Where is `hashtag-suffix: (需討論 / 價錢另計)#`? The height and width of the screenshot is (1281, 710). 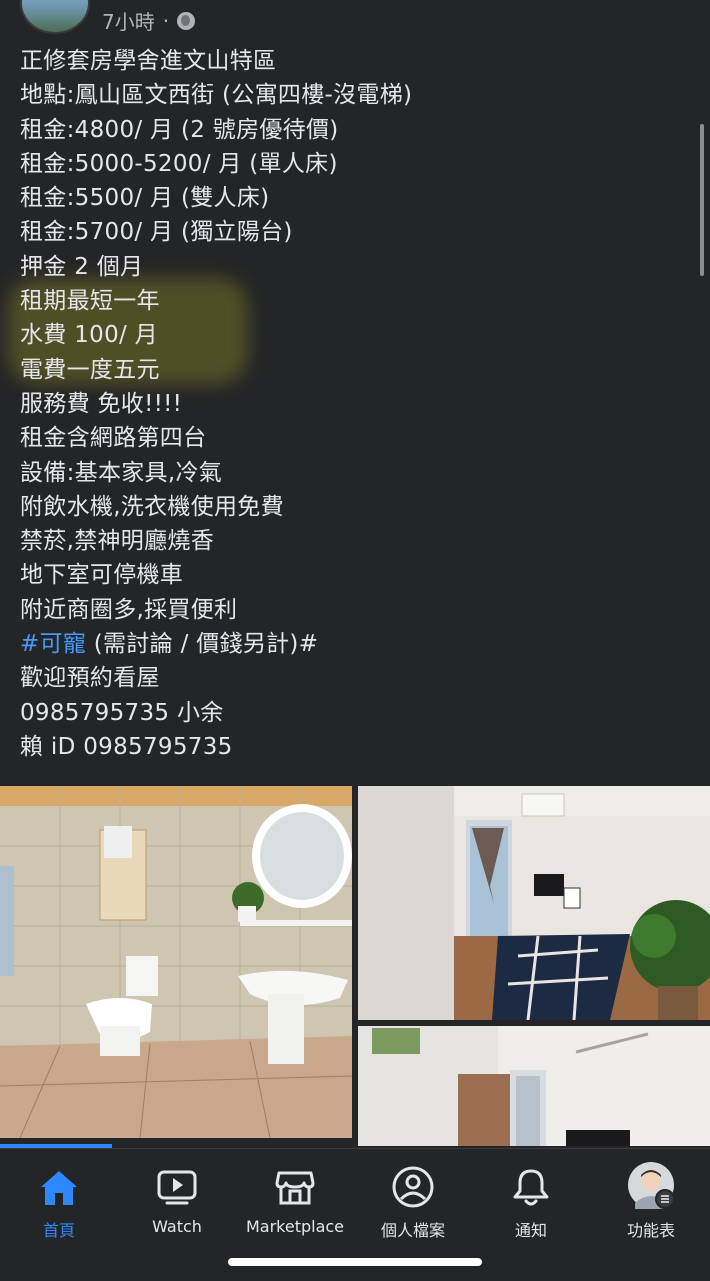
hashtag-suffix: (需討論 / 價錢另計)# is located at coordinates (202, 644).